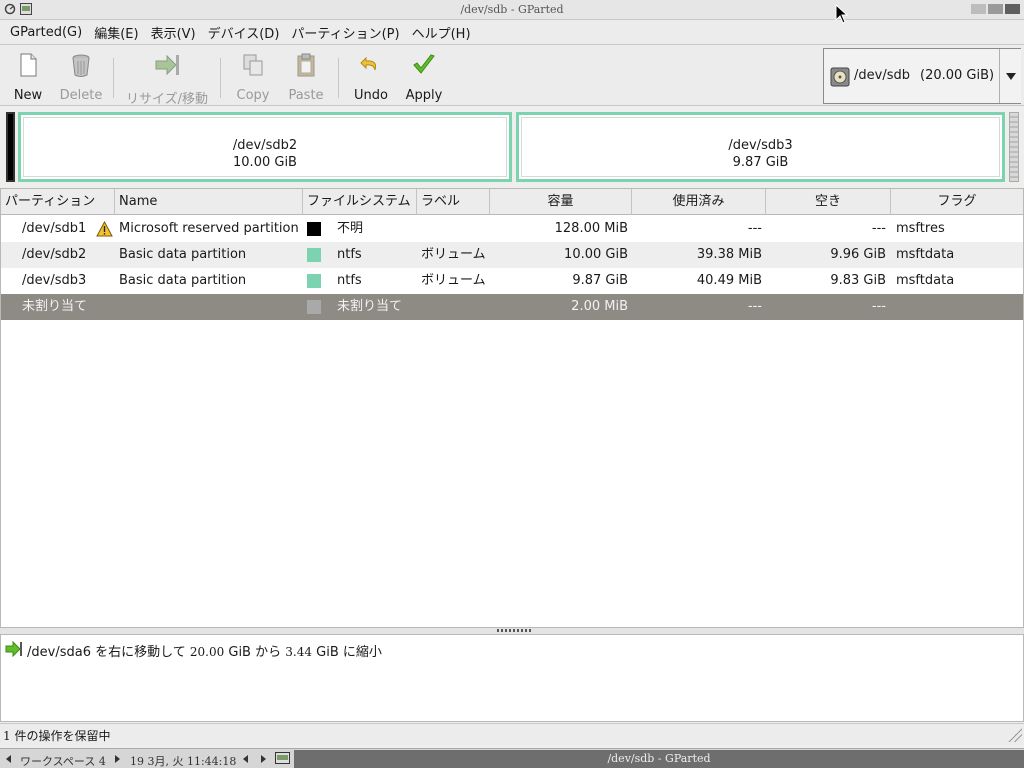 Image resolution: width=1024 pixels, height=768 pixels. What do you see at coordinates (1015, 735) in the screenshot?
I see `resize-grip-icon` at bounding box center [1015, 735].